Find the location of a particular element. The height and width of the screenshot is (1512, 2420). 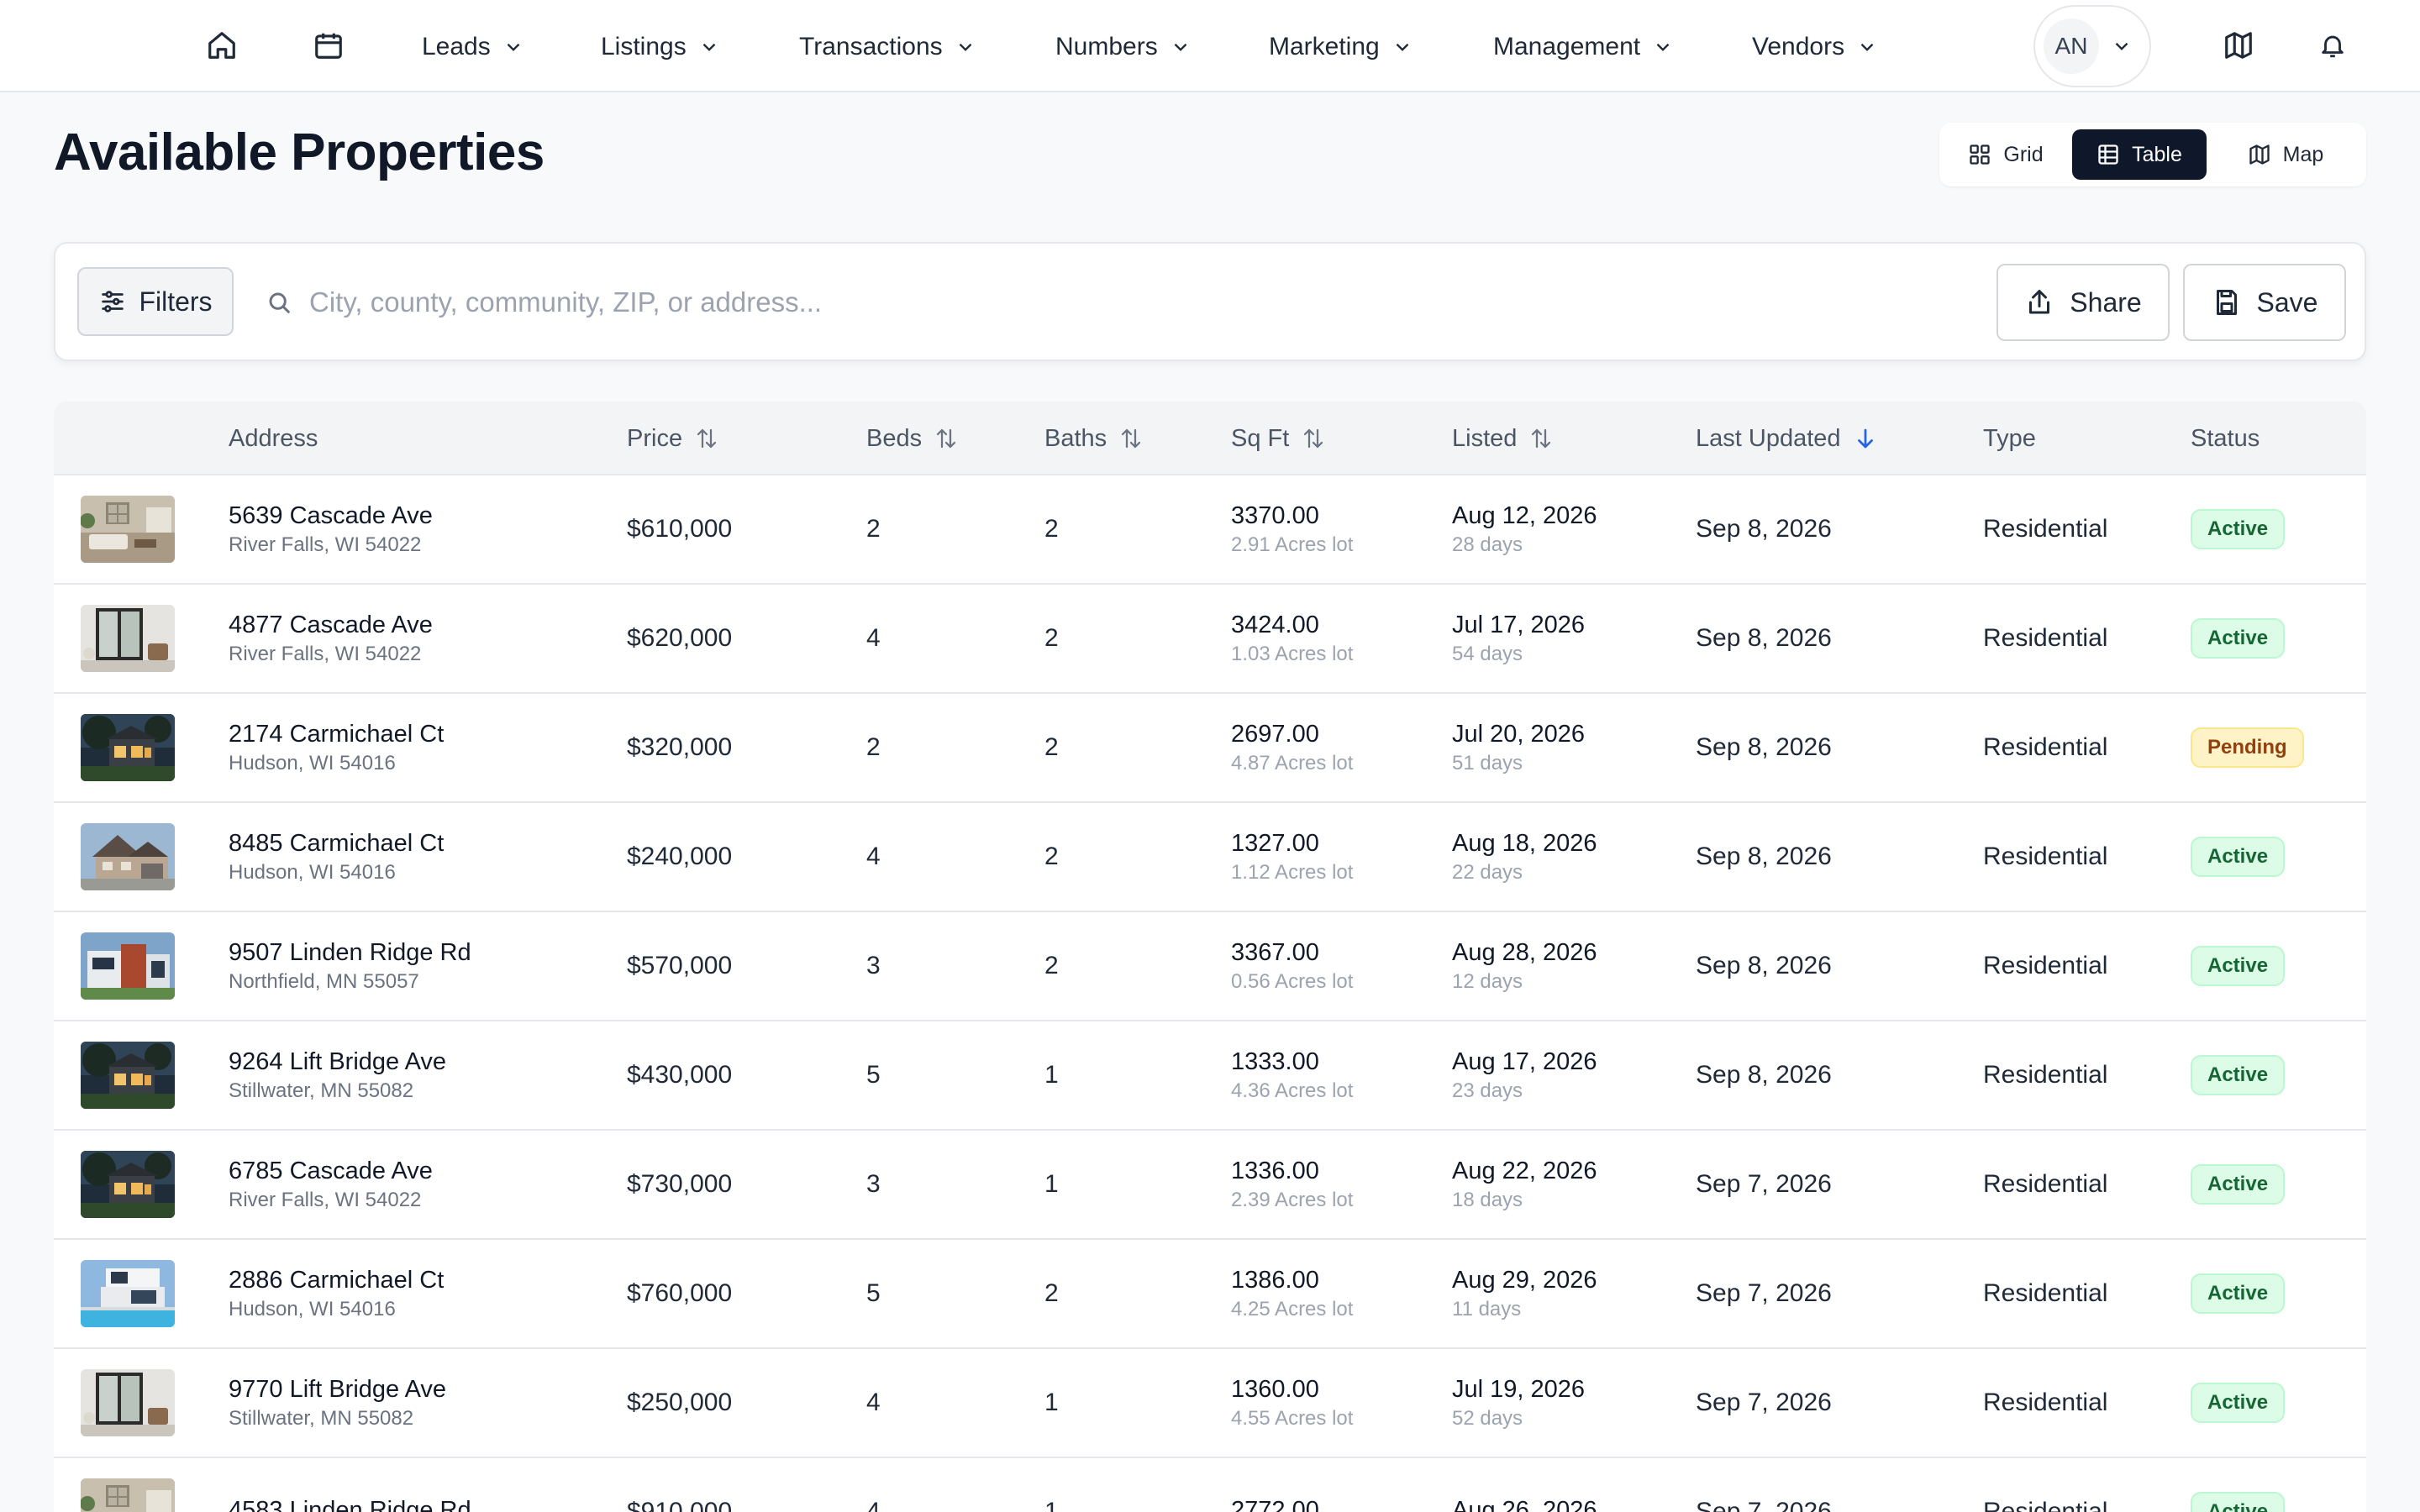

nav-numbers: Numbers is located at coordinates (1123, 47).